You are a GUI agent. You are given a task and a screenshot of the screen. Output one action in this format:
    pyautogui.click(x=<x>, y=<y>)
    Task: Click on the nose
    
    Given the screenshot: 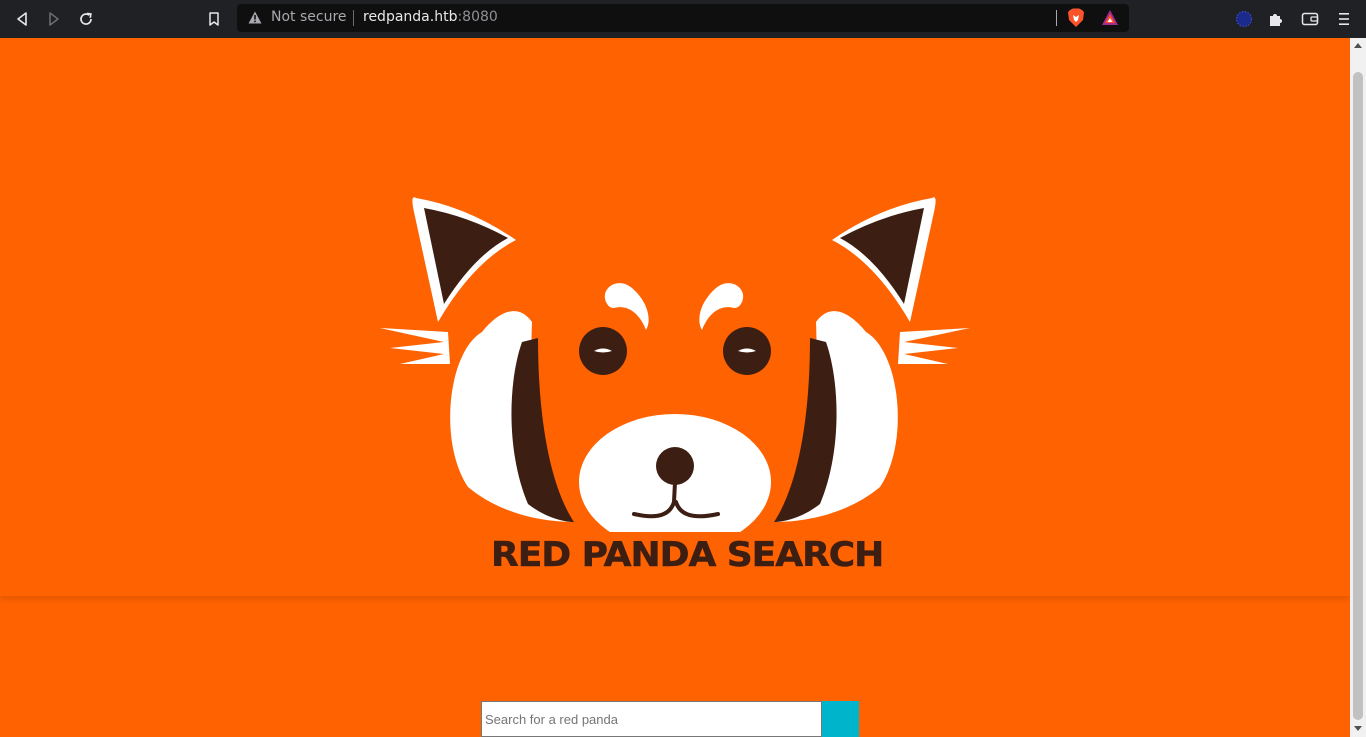 What is the action you would take?
    pyautogui.click(x=675, y=466)
    